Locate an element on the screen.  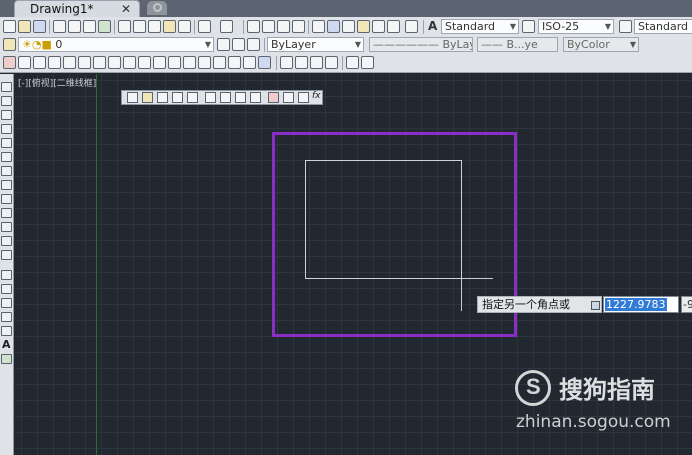
offset-icon is located at coordinates (54, 62).